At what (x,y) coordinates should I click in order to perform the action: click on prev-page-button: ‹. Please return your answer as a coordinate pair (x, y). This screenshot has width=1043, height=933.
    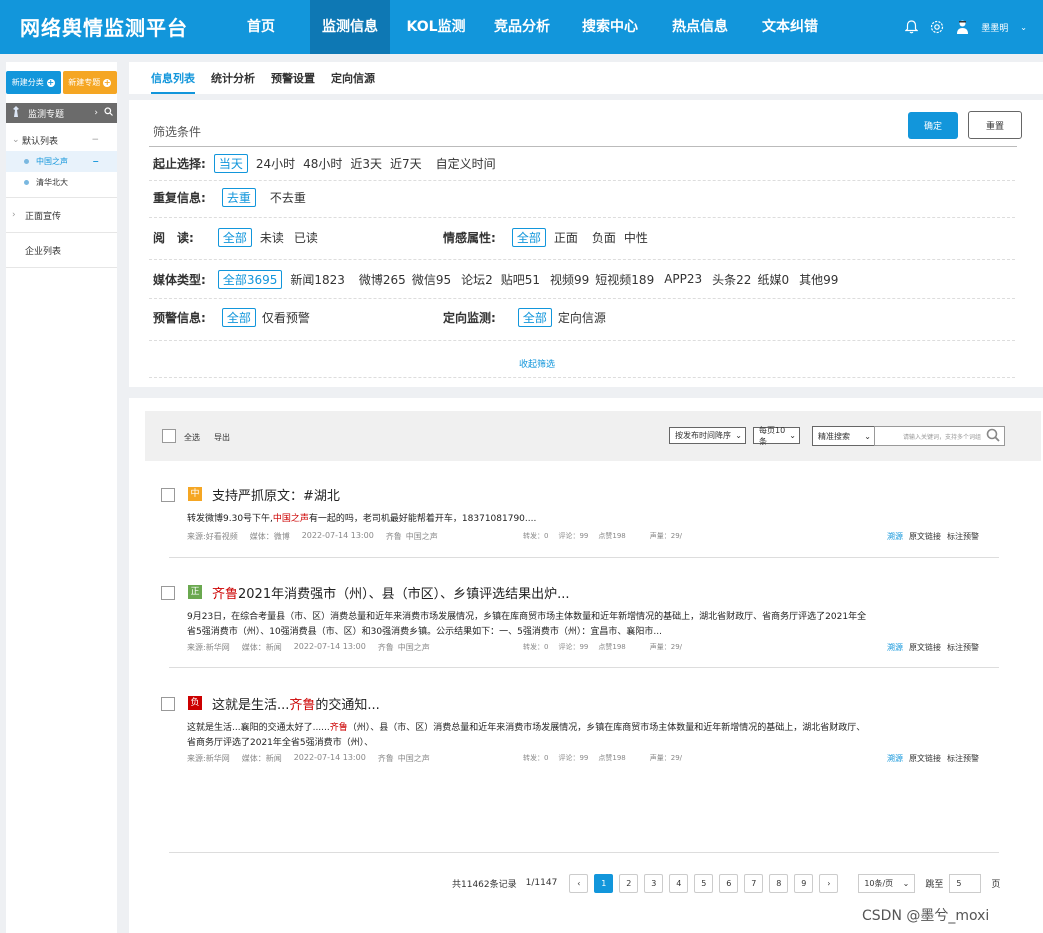
    Looking at the image, I should click on (579, 883).